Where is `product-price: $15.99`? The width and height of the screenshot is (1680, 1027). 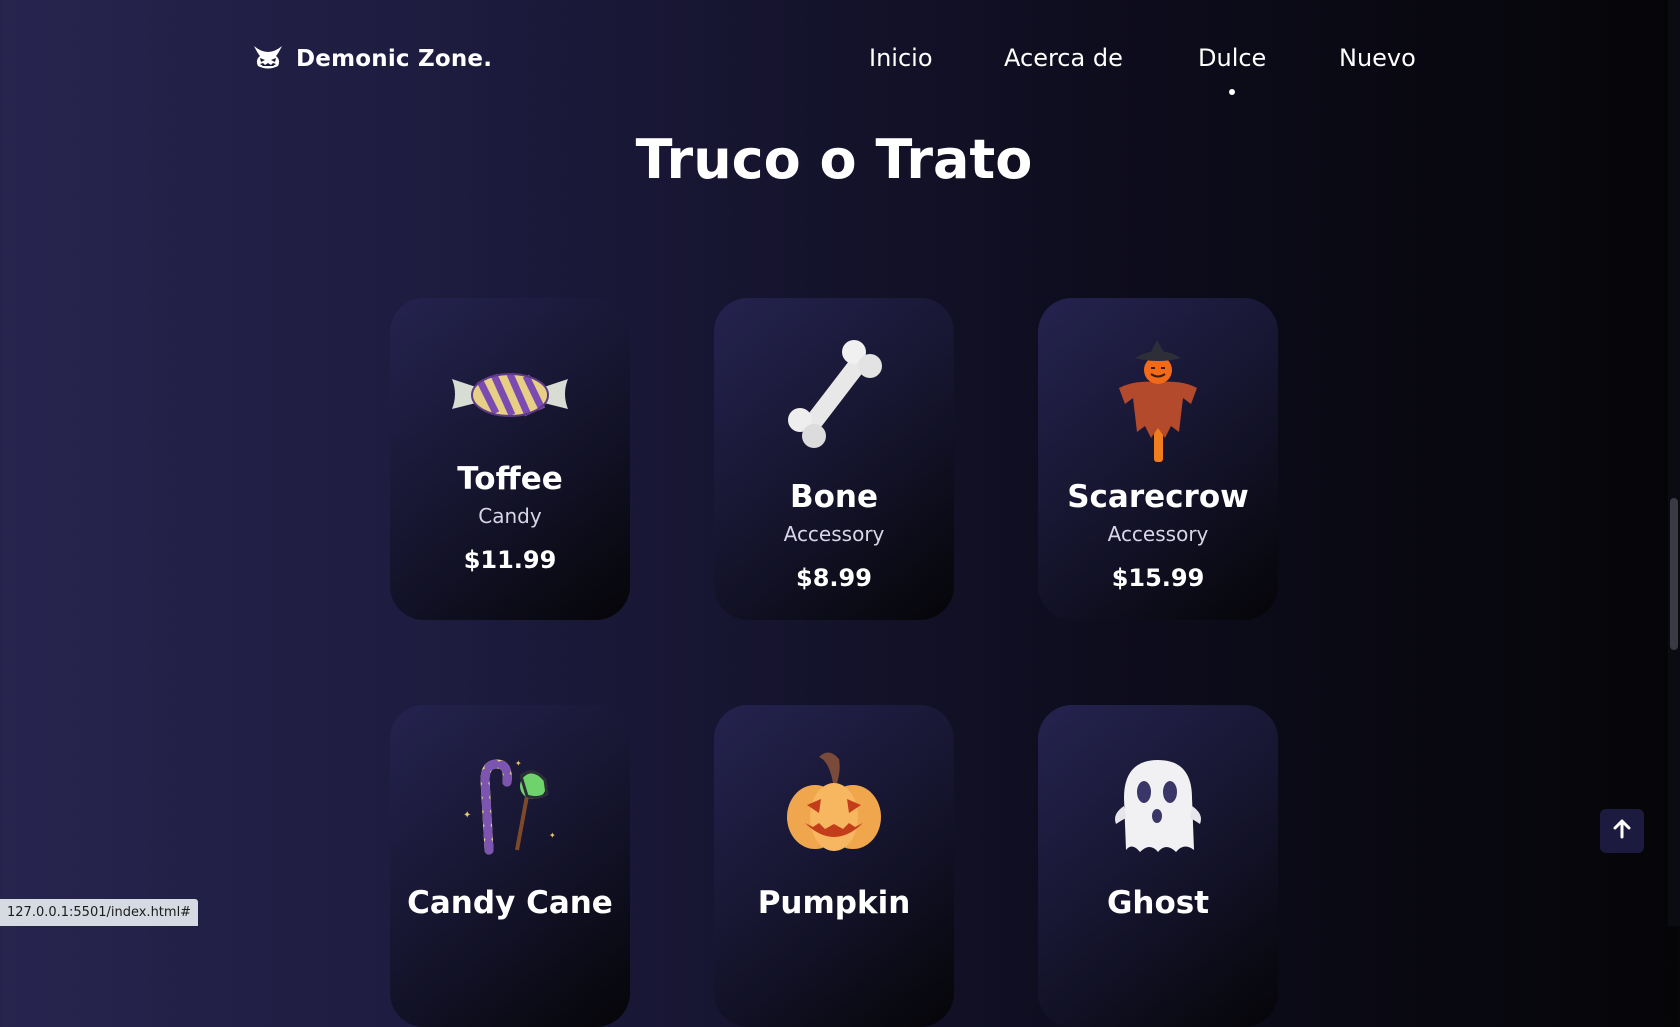
product-price: $15.99 is located at coordinates (1158, 578).